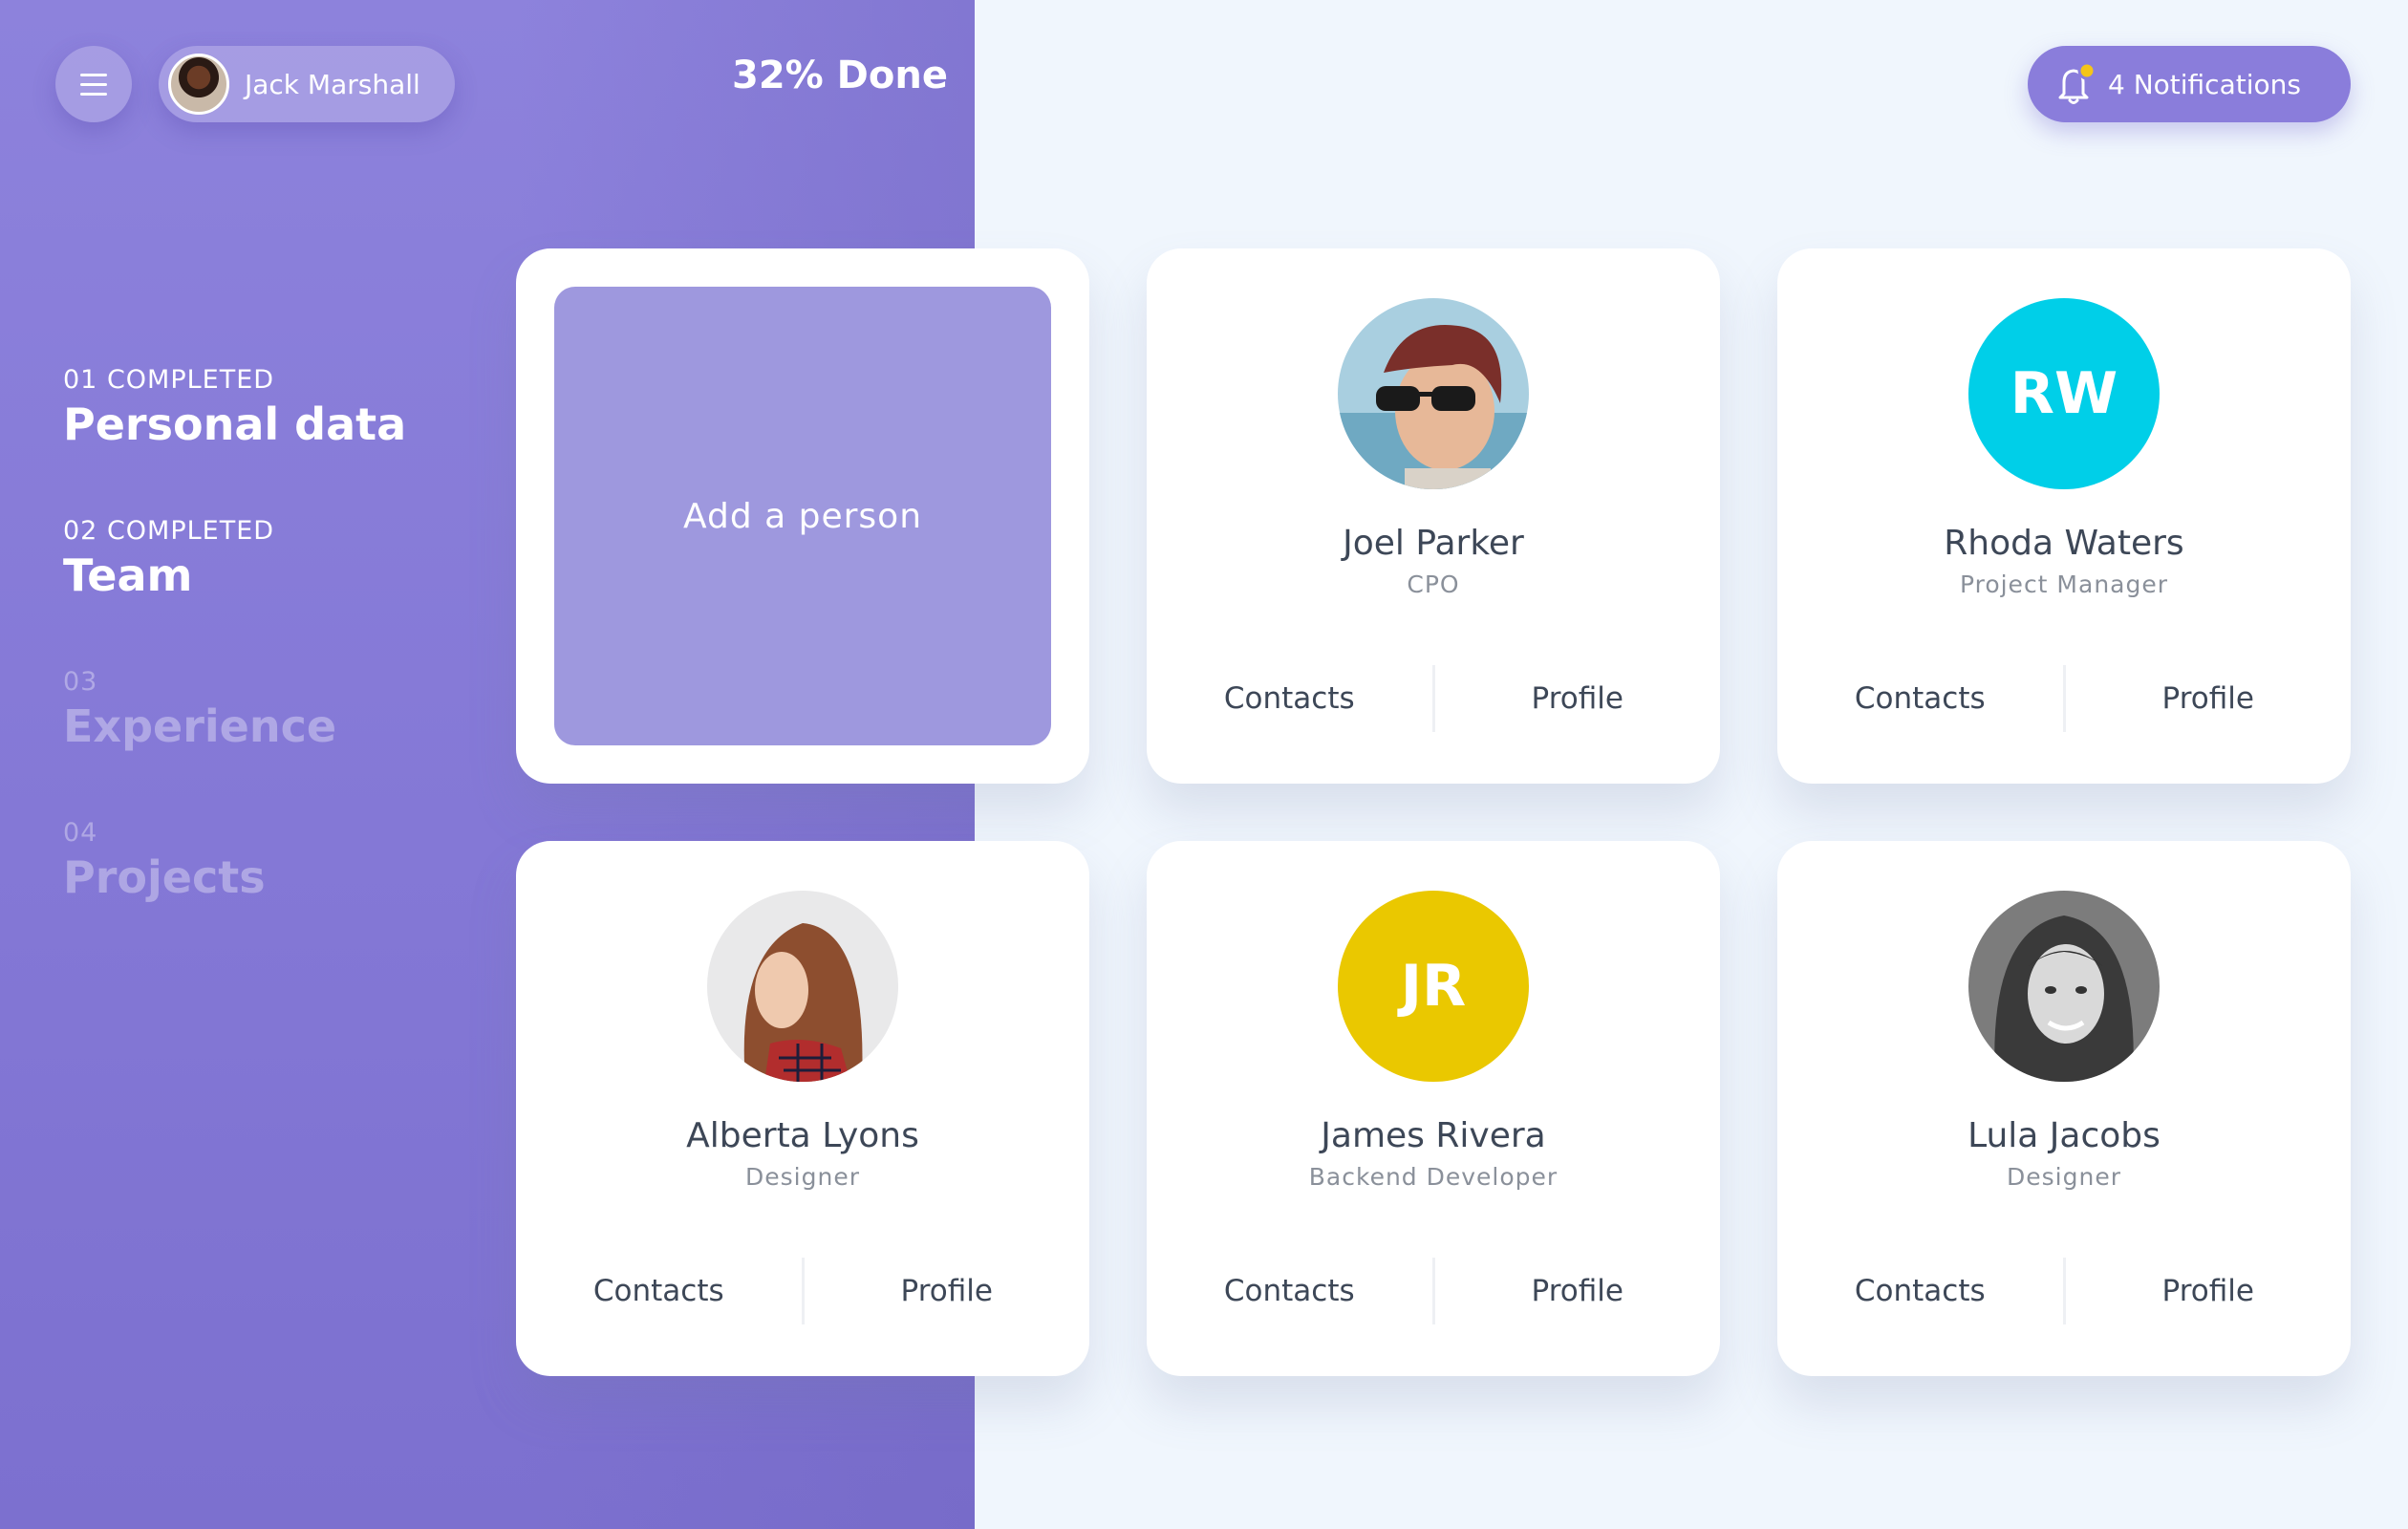 Image resolution: width=2408 pixels, height=1529 pixels. Describe the element at coordinates (803, 1135) in the screenshot. I see `person-name: Alberta Lyons` at that location.